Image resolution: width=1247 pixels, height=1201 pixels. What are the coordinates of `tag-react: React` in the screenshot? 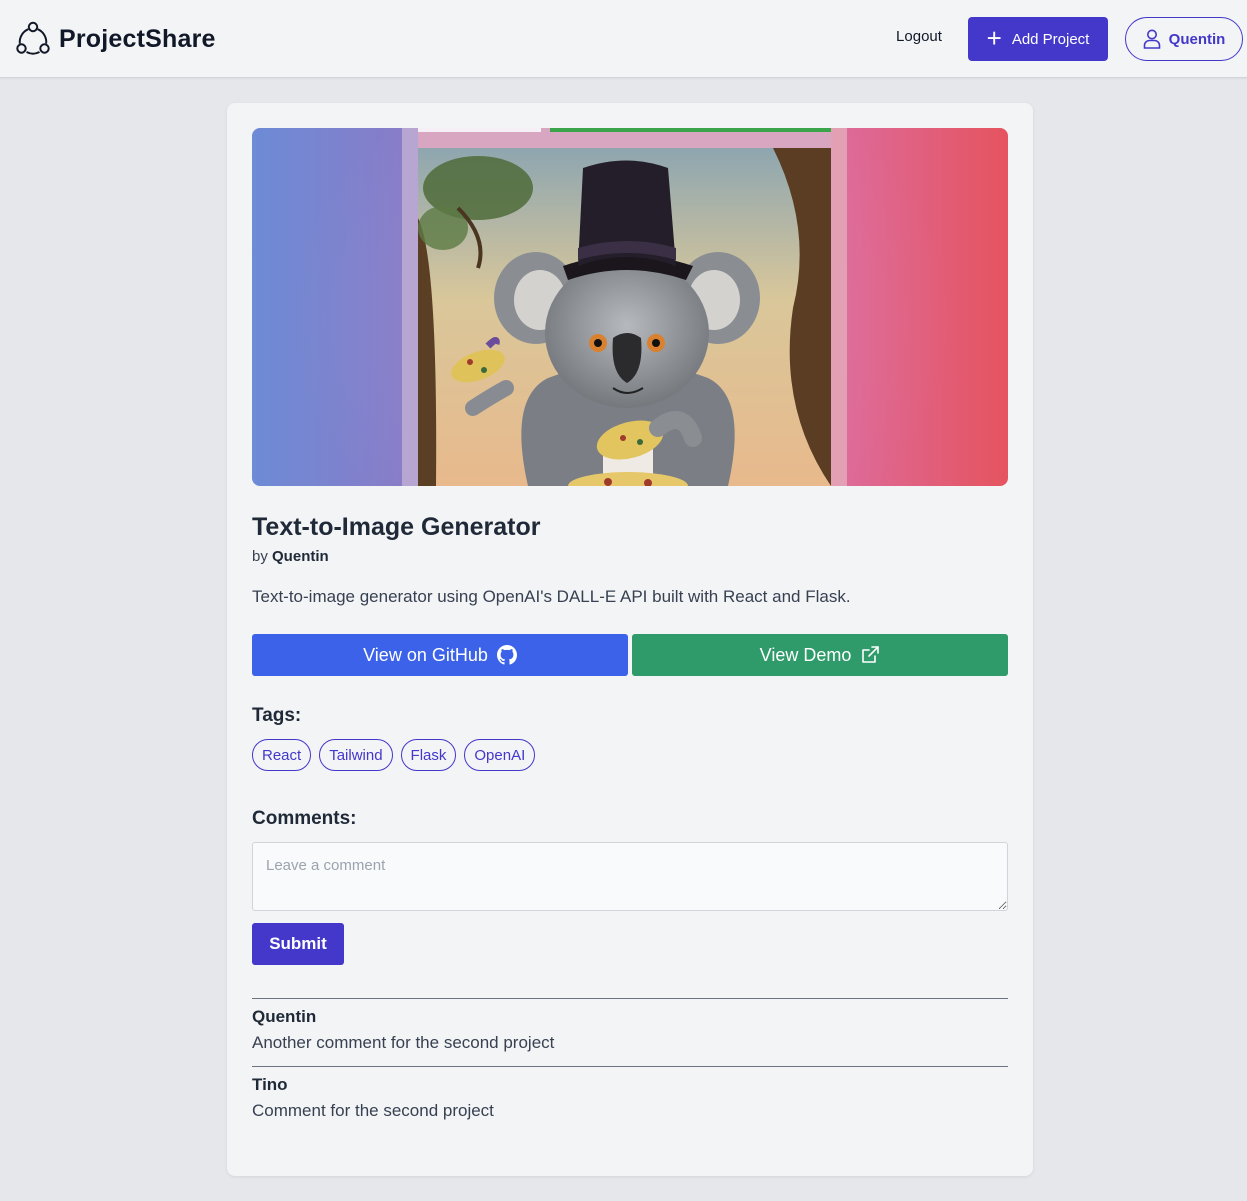 It's located at (282, 755).